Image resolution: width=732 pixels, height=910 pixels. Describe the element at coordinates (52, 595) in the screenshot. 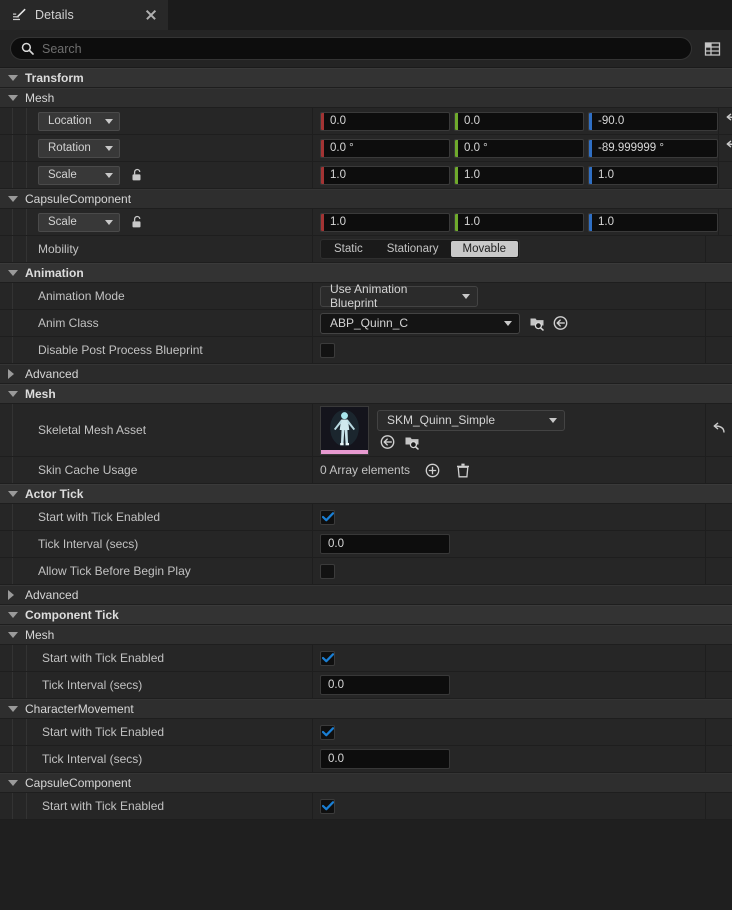

I see `category-label: Advanced` at that location.